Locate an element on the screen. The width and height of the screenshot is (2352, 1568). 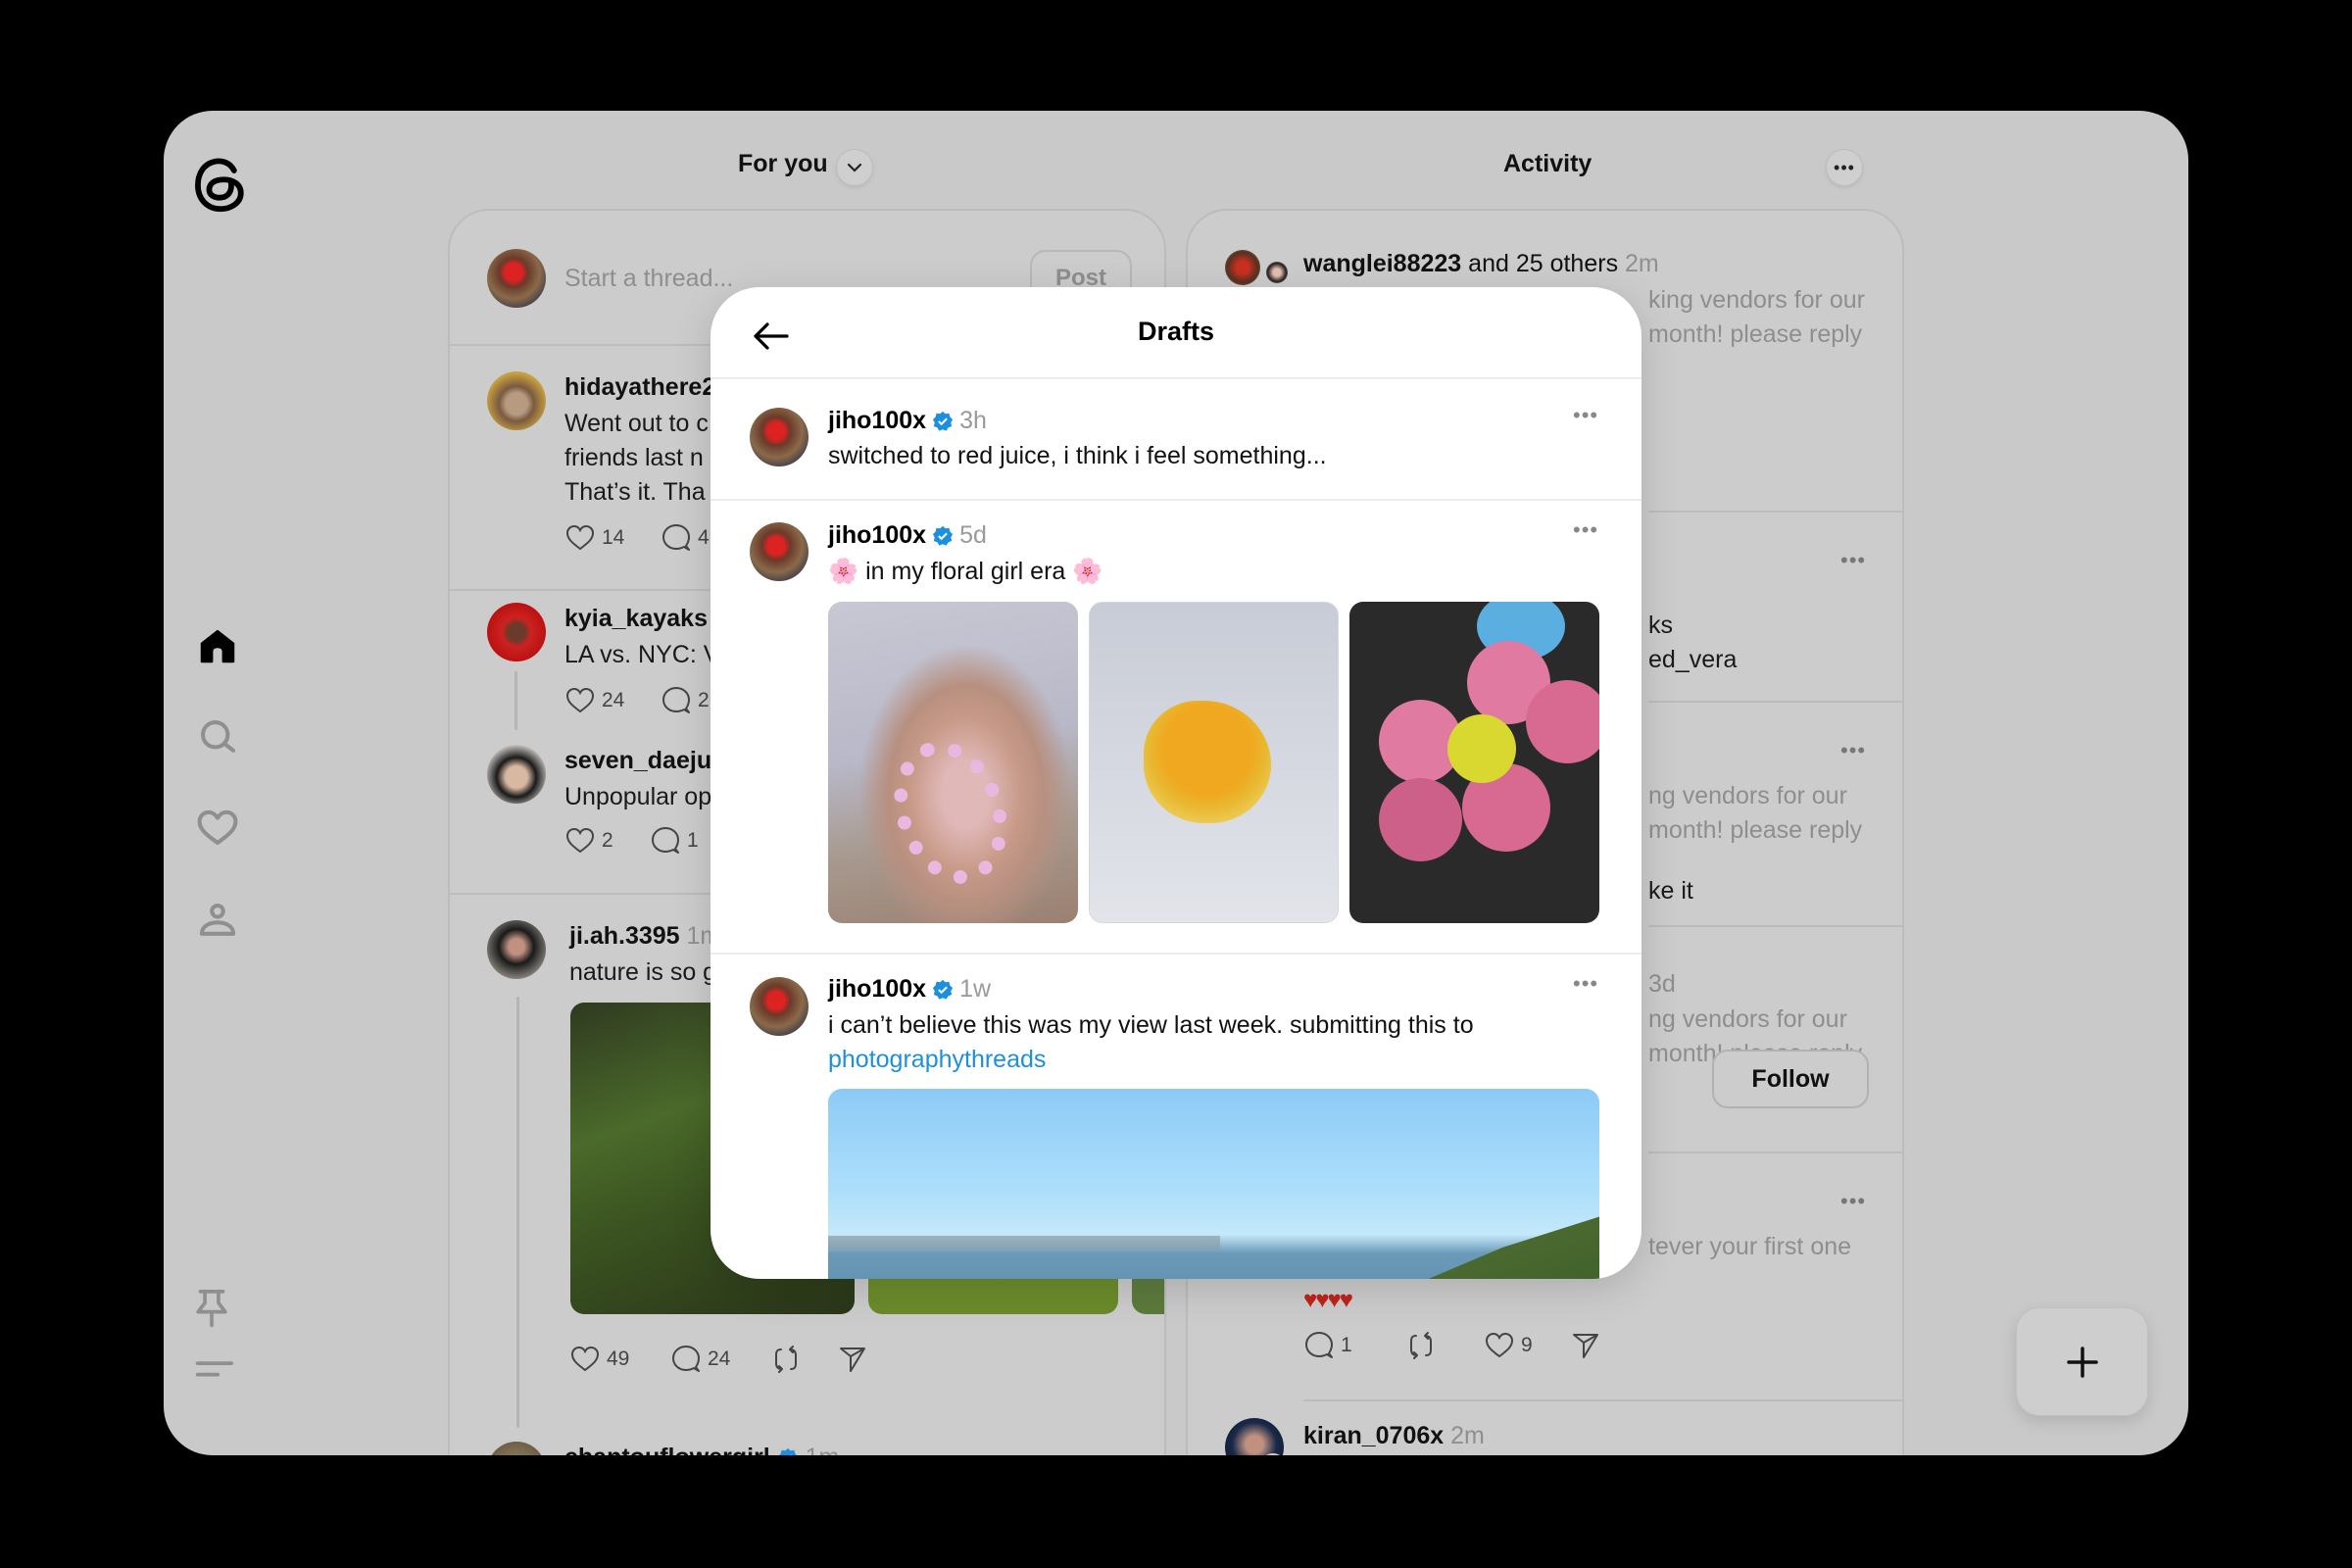
post-username-row: chantouflowergirl 1m is located at coordinates (701, 1449).